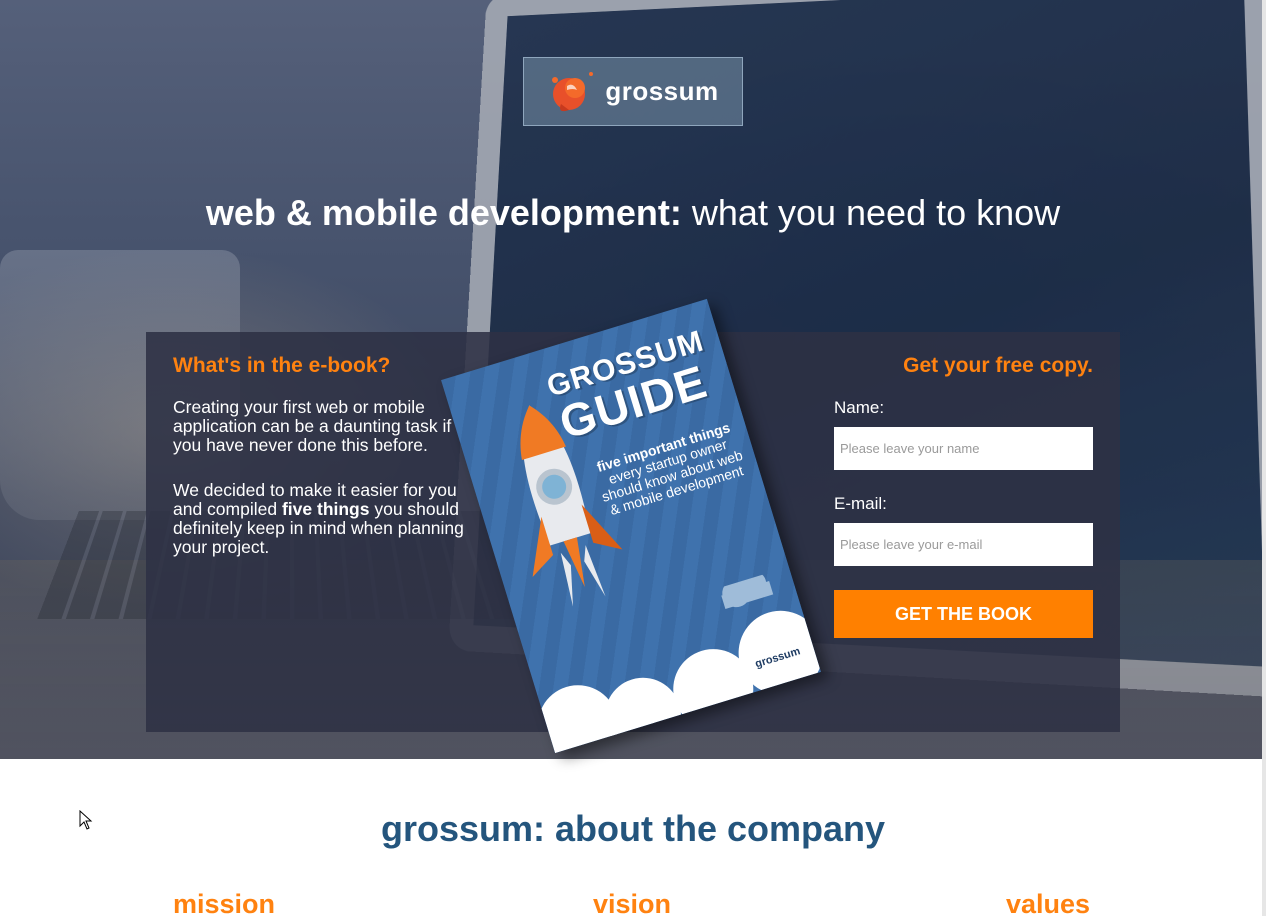 The height and width of the screenshot is (916, 1266). What do you see at coordinates (859, 407) in the screenshot?
I see `name-label: Name:` at bounding box center [859, 407].